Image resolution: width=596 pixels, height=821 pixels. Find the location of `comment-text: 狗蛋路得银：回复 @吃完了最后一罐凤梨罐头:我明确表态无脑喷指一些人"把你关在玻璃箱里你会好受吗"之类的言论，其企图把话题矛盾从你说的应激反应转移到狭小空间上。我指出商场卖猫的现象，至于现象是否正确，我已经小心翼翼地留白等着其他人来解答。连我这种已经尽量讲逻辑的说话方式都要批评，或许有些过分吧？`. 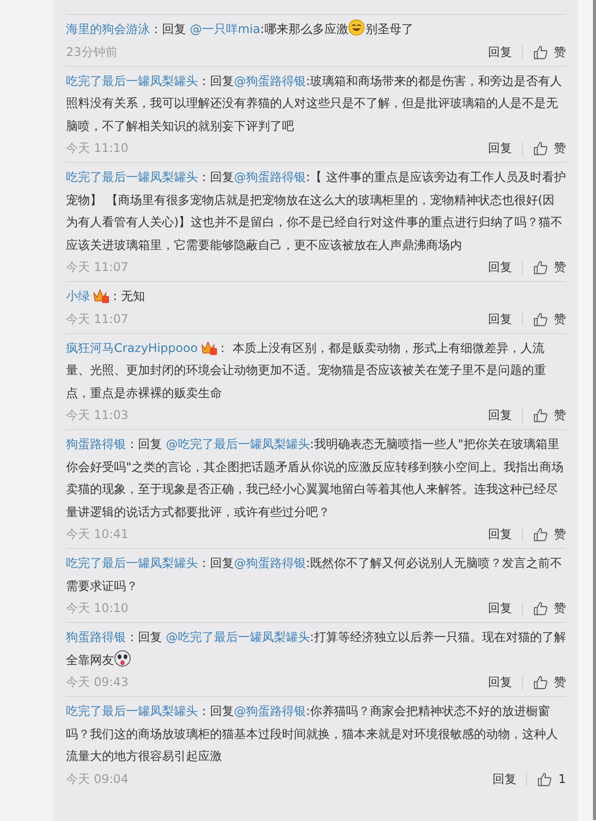

comment-text: 狗蛋路得银：回复 @吃完了最后一罐凤梨罐头:我明确表态无脑喷指一些人"把你关在玻璃箱里你会好受吗"之类的言论，其企图把话题矛盾从你说的应激反应转移到狭小空间上。我指出商场卖猫的现象，至于现象是否正确，我已经小心翼翼地留白等着其他人来解答。连我这种已经尽量讲逻辑的说话方式都要批评，或许有些过分吧？ is located at coordinates (315, 478).